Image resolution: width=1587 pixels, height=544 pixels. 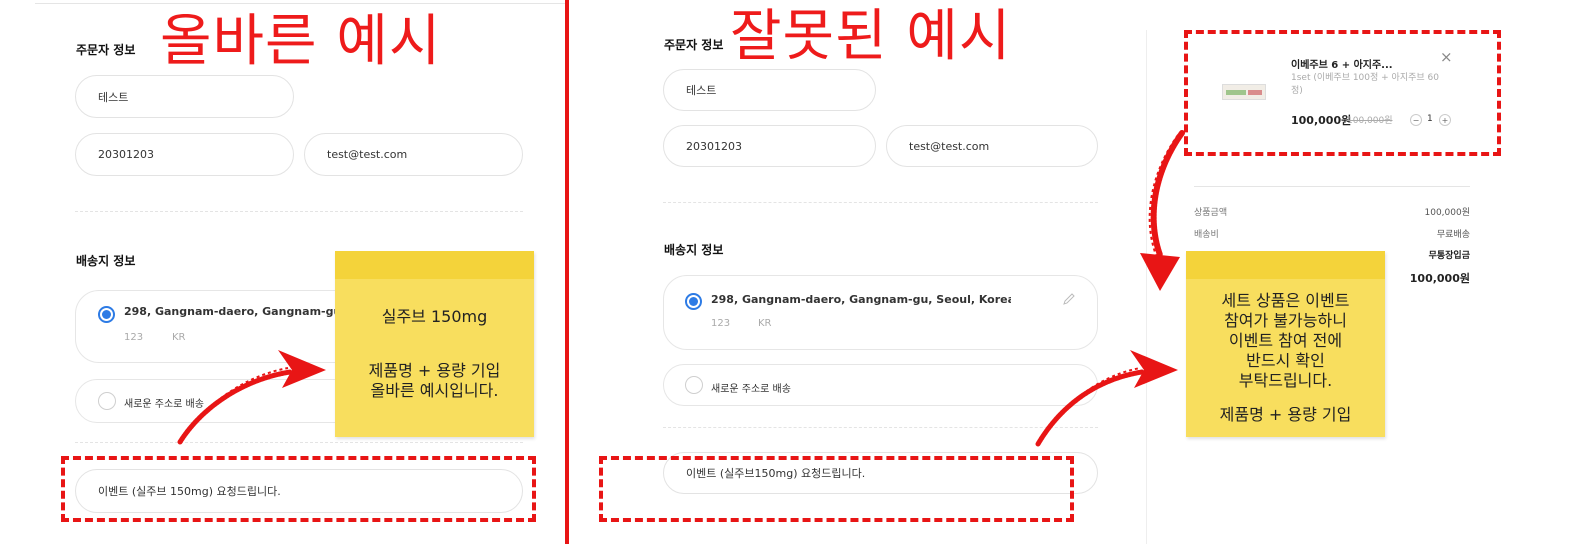 I want to click on new-address-label: 새로운 주소로 배송, so click(x=751, y=389).